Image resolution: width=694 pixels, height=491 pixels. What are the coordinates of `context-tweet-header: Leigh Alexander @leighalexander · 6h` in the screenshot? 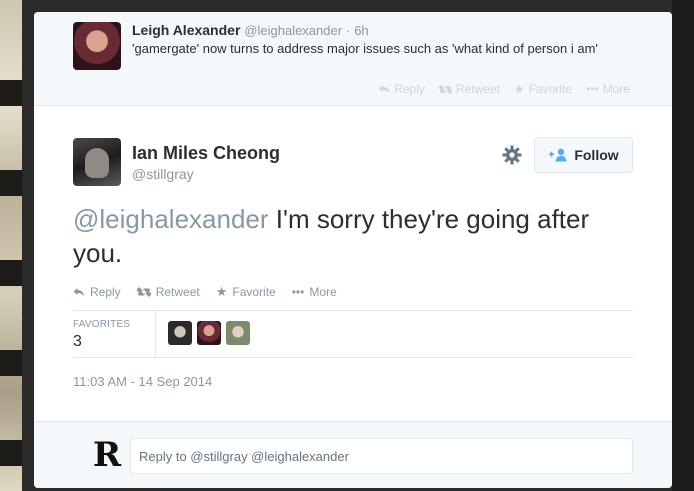 It's located at (250, 30).